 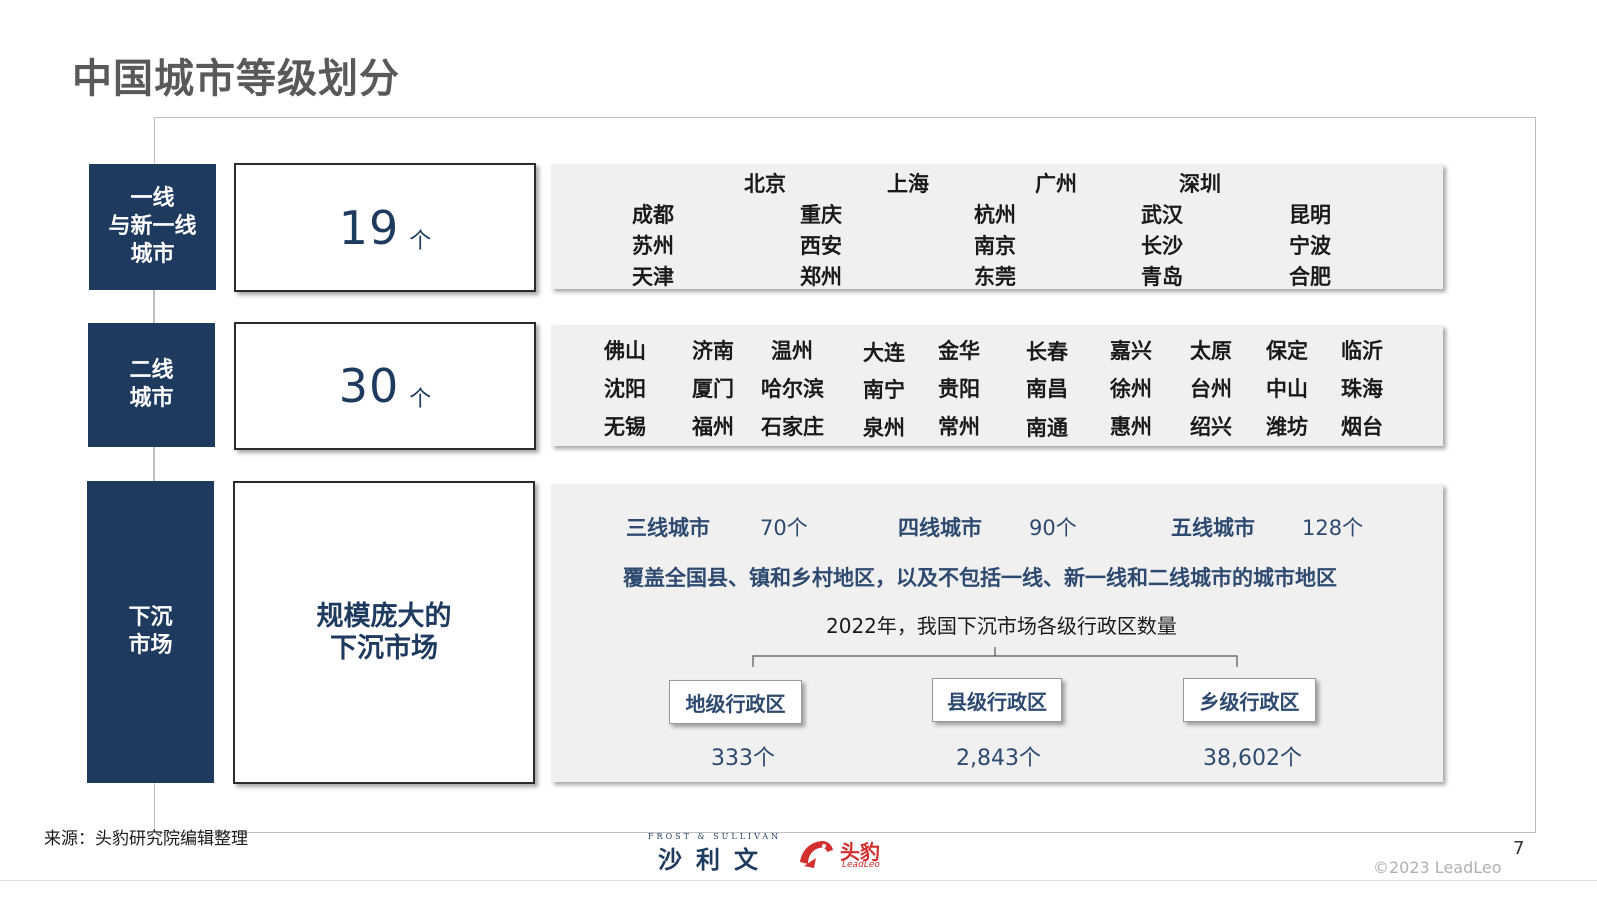 I want to click on tier2-city: 南通, so click(x=1047, y=428).